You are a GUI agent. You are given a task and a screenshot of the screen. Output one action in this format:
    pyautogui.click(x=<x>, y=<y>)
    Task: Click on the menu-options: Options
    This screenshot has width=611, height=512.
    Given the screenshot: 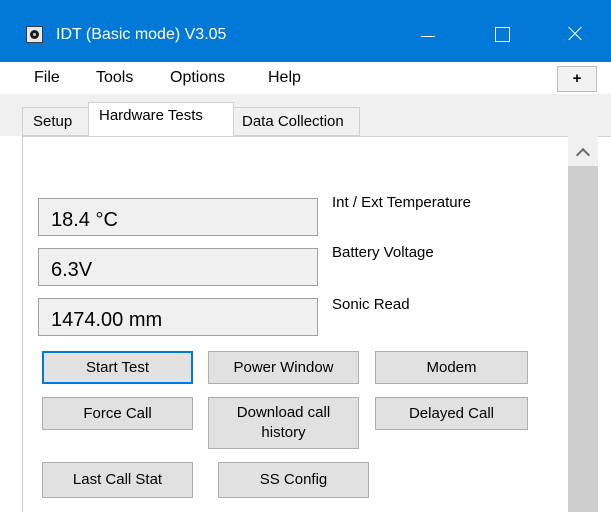 What is the action you would take?
    pyautogui.click(x=197, y=78)
    